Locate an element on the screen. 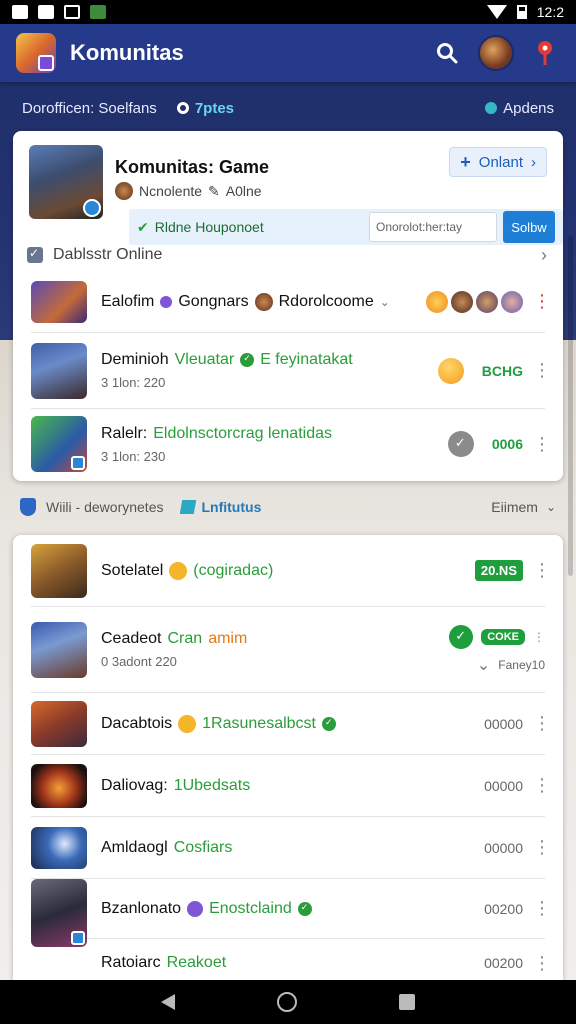  search-button is located at coordinates (447, 53).